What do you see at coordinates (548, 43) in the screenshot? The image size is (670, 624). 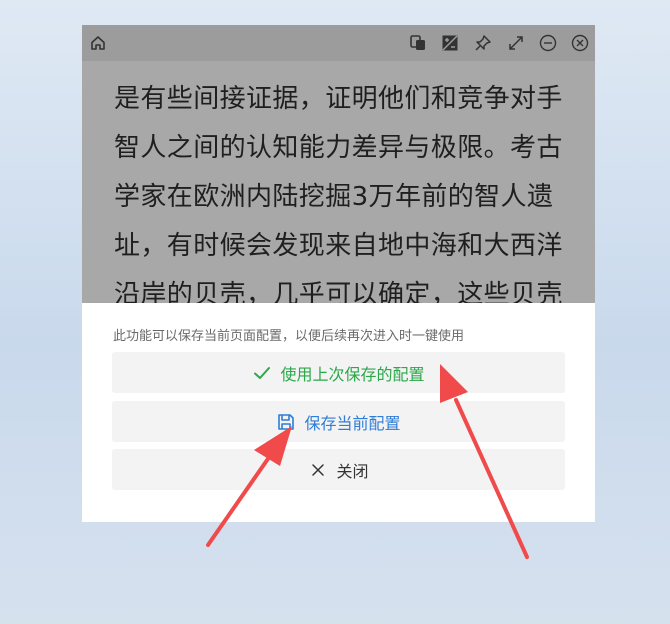 I see `minimize-icon` at bounding box center [548, 43].